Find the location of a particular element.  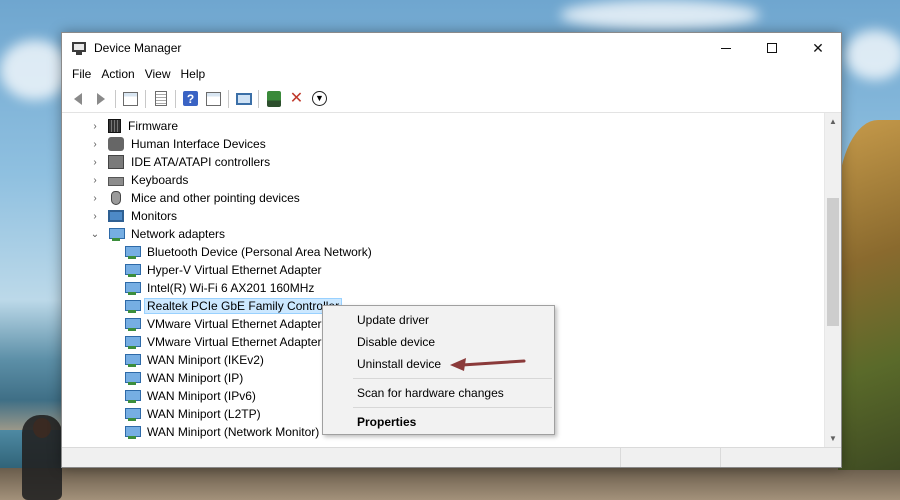

annotation-arrow-icon is located at coordinates (488, 364).